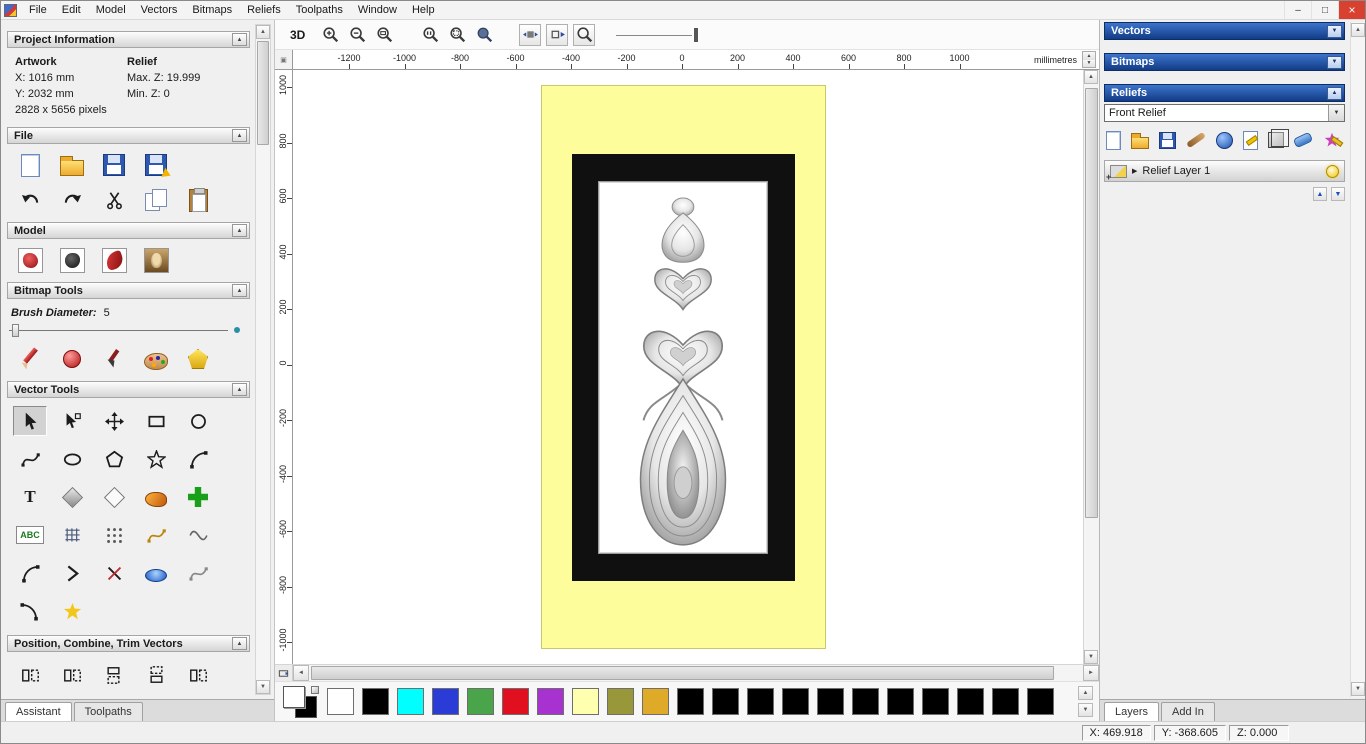  What do you see at coordinates (72, 359) in the screenshot?
I see `paint-selective-tool-icon` at bounding box center [72, 359].